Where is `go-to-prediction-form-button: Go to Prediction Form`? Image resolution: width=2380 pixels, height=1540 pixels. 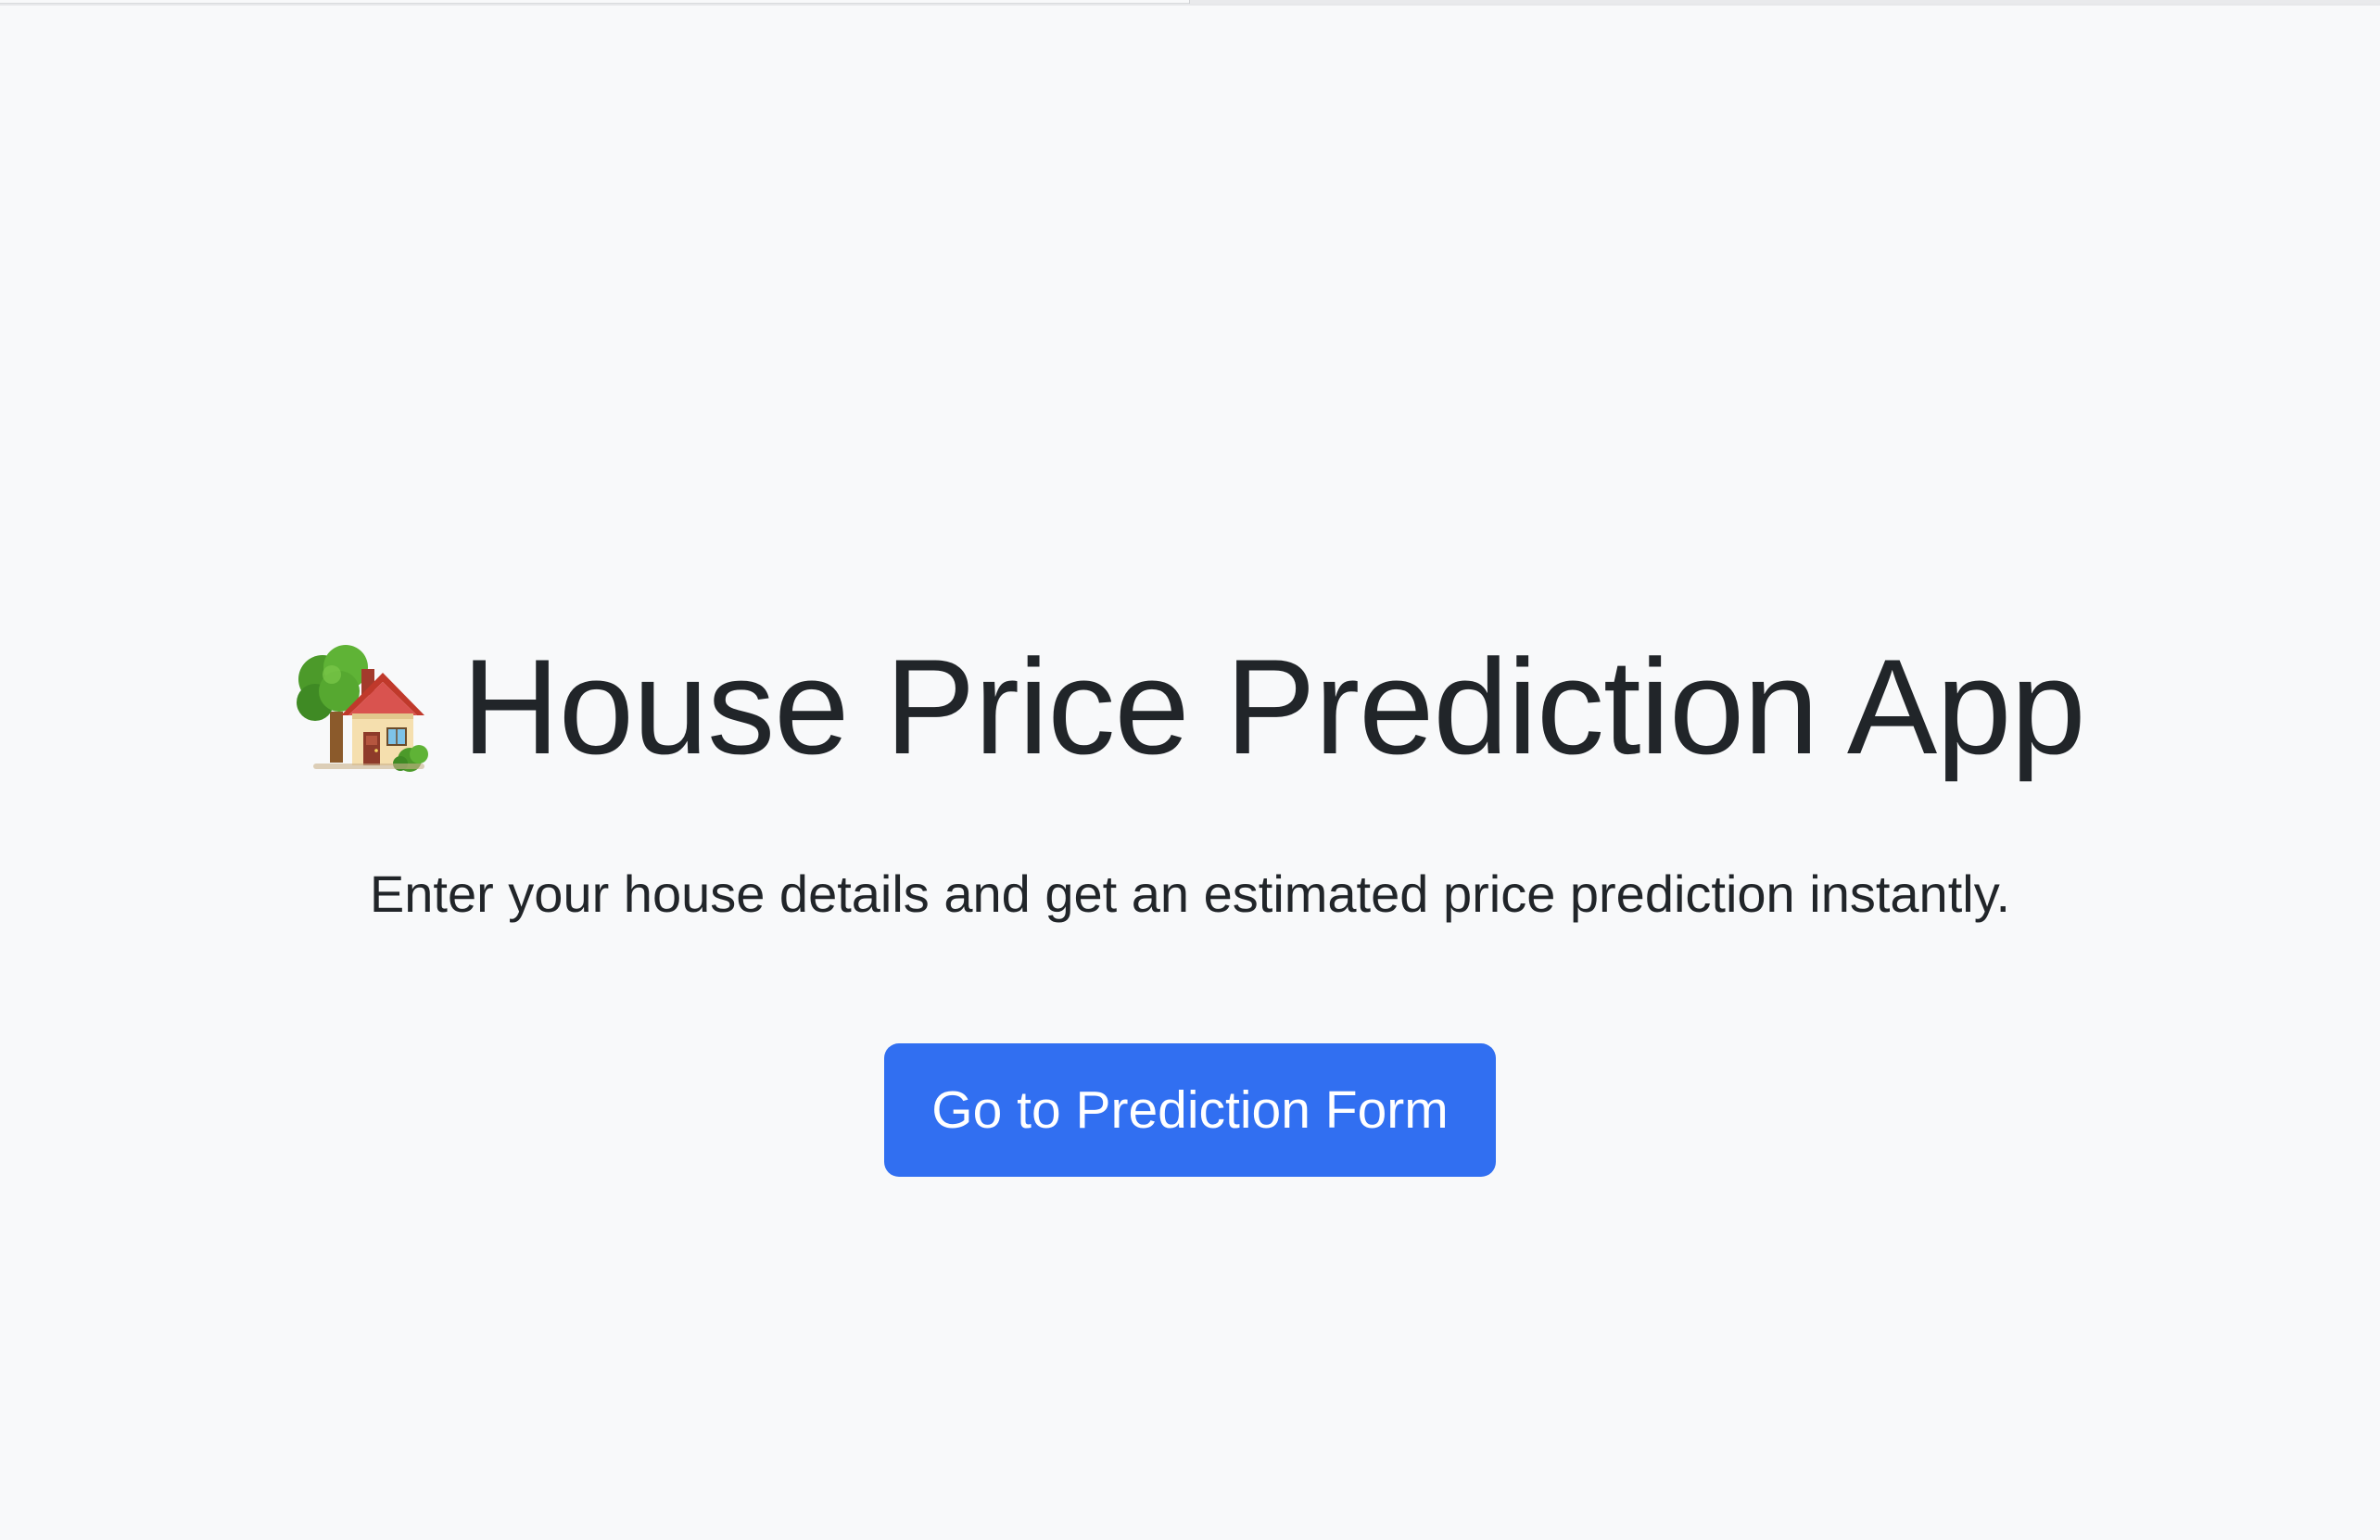 go-to-prediction-form-button: Go to Prediction Form is located at coordinates (1190, 1110).